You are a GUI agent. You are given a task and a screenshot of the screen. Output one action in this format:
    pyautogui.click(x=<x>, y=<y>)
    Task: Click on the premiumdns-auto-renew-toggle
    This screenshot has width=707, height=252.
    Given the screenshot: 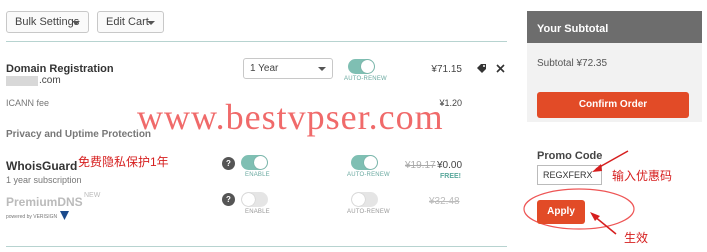 What is the action you would take?
    pyautogui.click(x=364, y=199)
    